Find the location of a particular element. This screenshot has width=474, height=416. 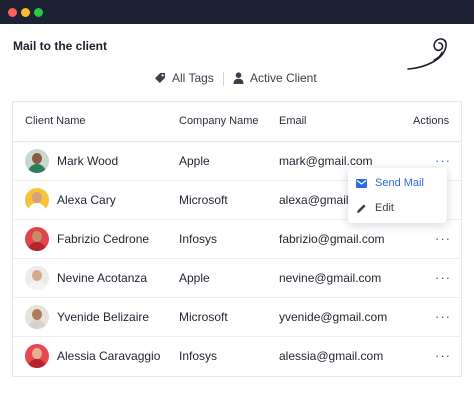

close-window-button is located at coordinates (12, 12).